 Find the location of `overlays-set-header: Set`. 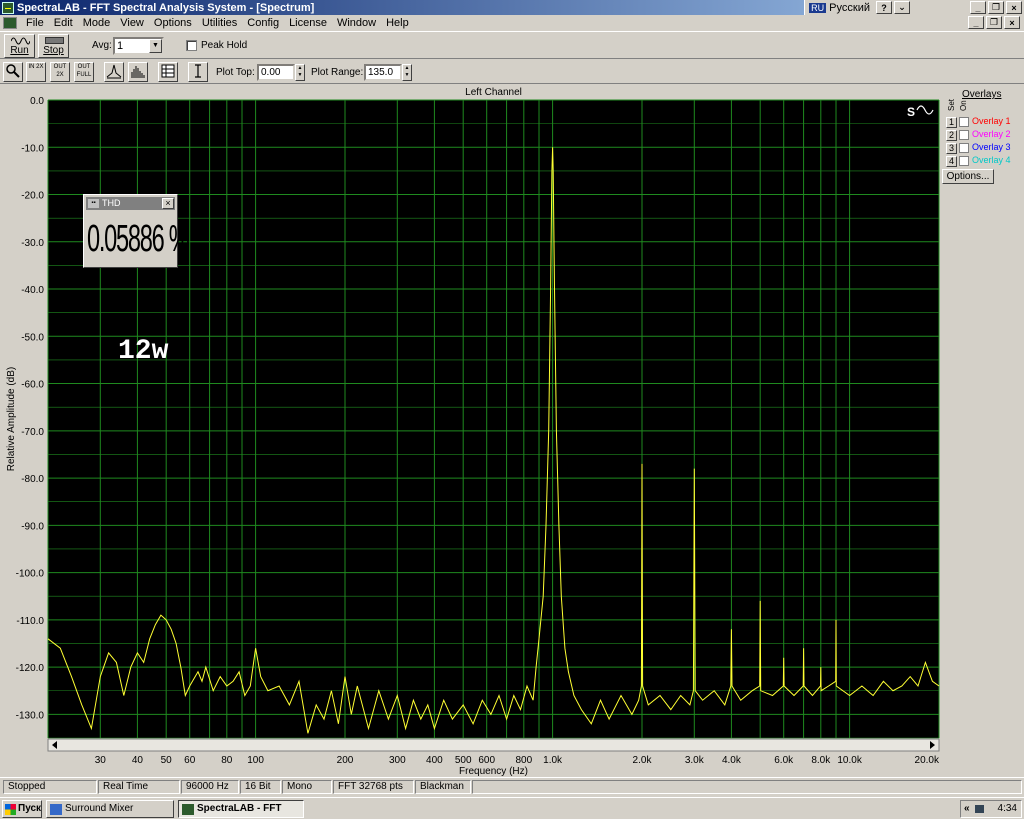

overlays-set-header: Set is located at coordinates (951, 104).